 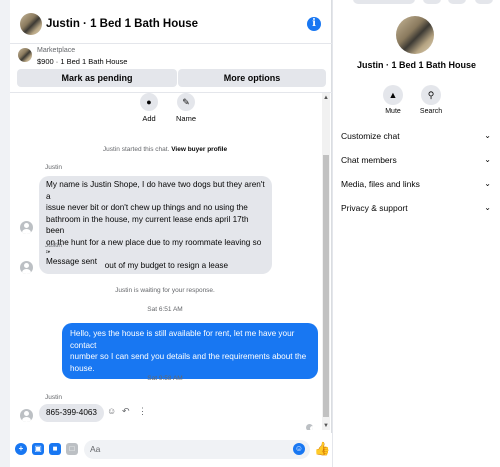 I want to click on section-customize-chat: Customize chat ⌄, so click(x=416, y=139).